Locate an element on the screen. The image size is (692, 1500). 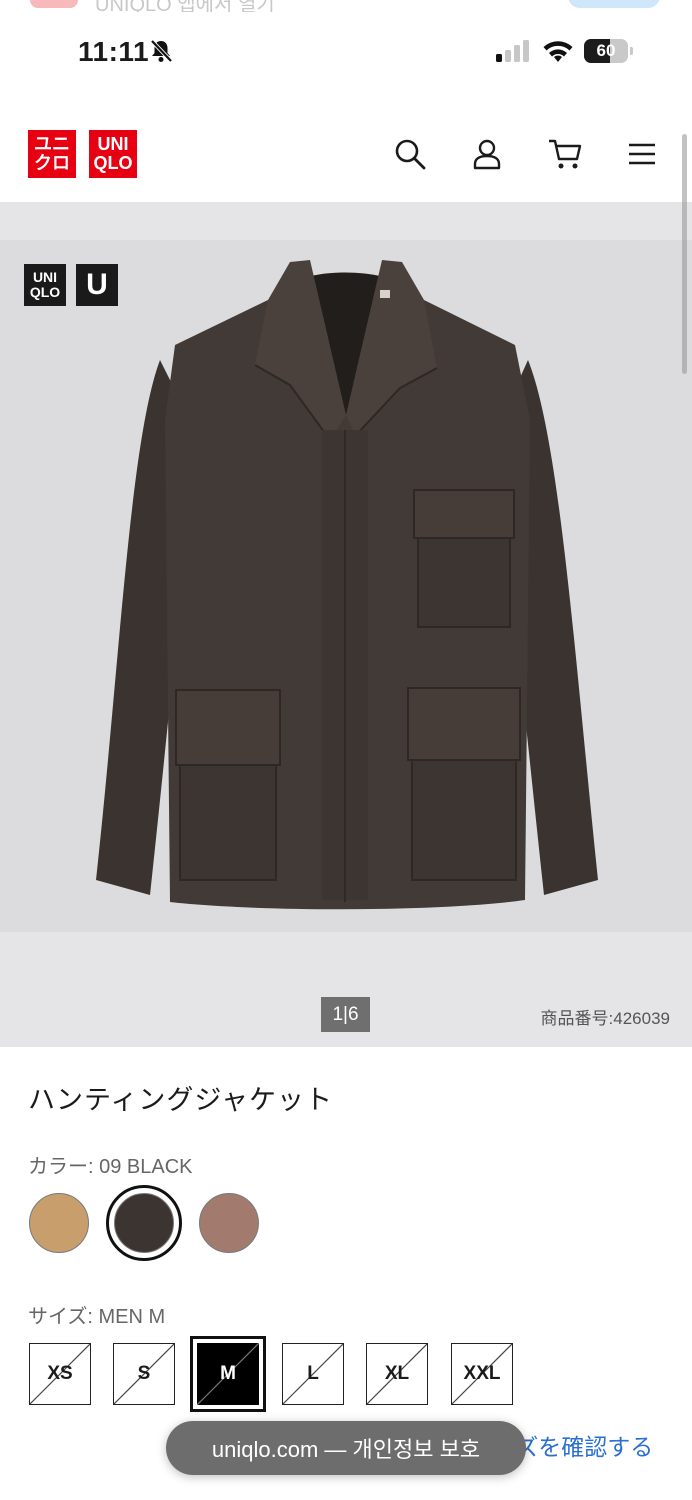
menu-button is located at coordinates (642, 154).